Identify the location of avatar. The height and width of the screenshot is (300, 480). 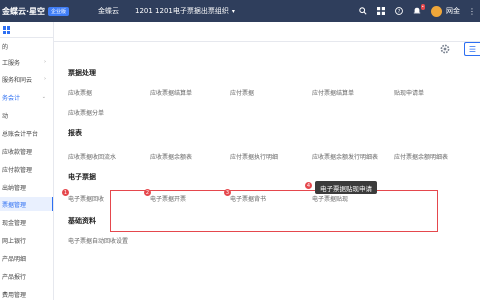
(436, 11).